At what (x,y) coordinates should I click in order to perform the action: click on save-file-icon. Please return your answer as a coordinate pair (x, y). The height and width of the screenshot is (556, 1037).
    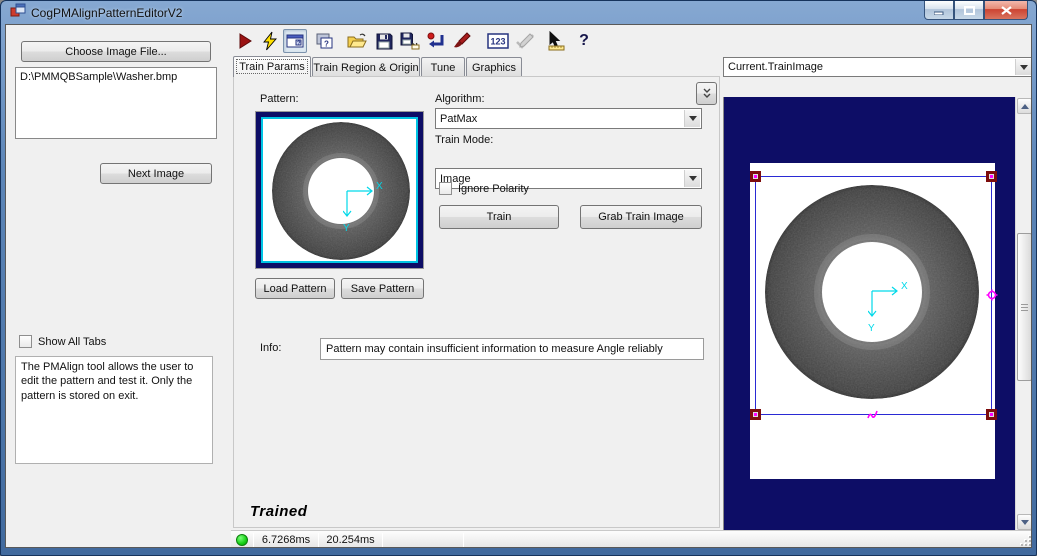
    Looking at the image, I should click on (384, 41).